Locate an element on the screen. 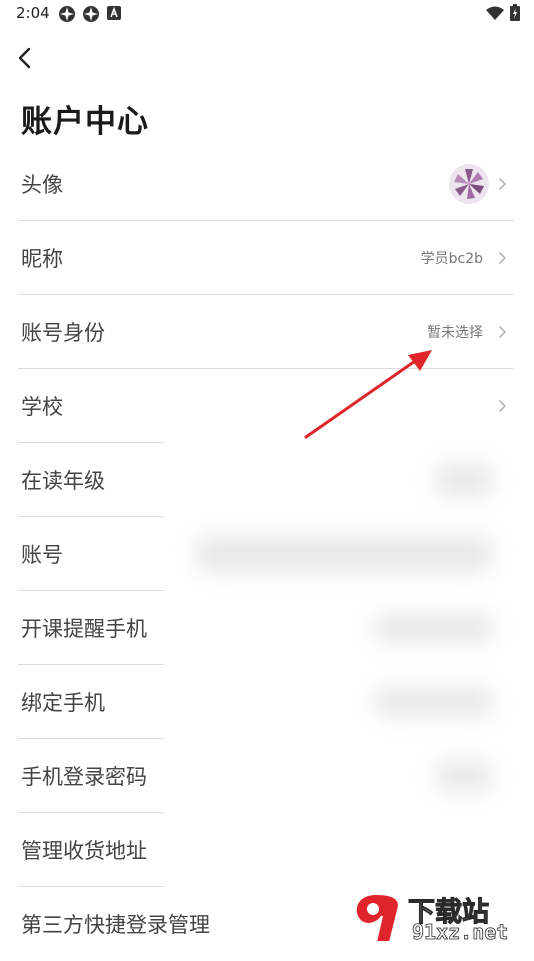  avatar is located at coordinates (469, 184).